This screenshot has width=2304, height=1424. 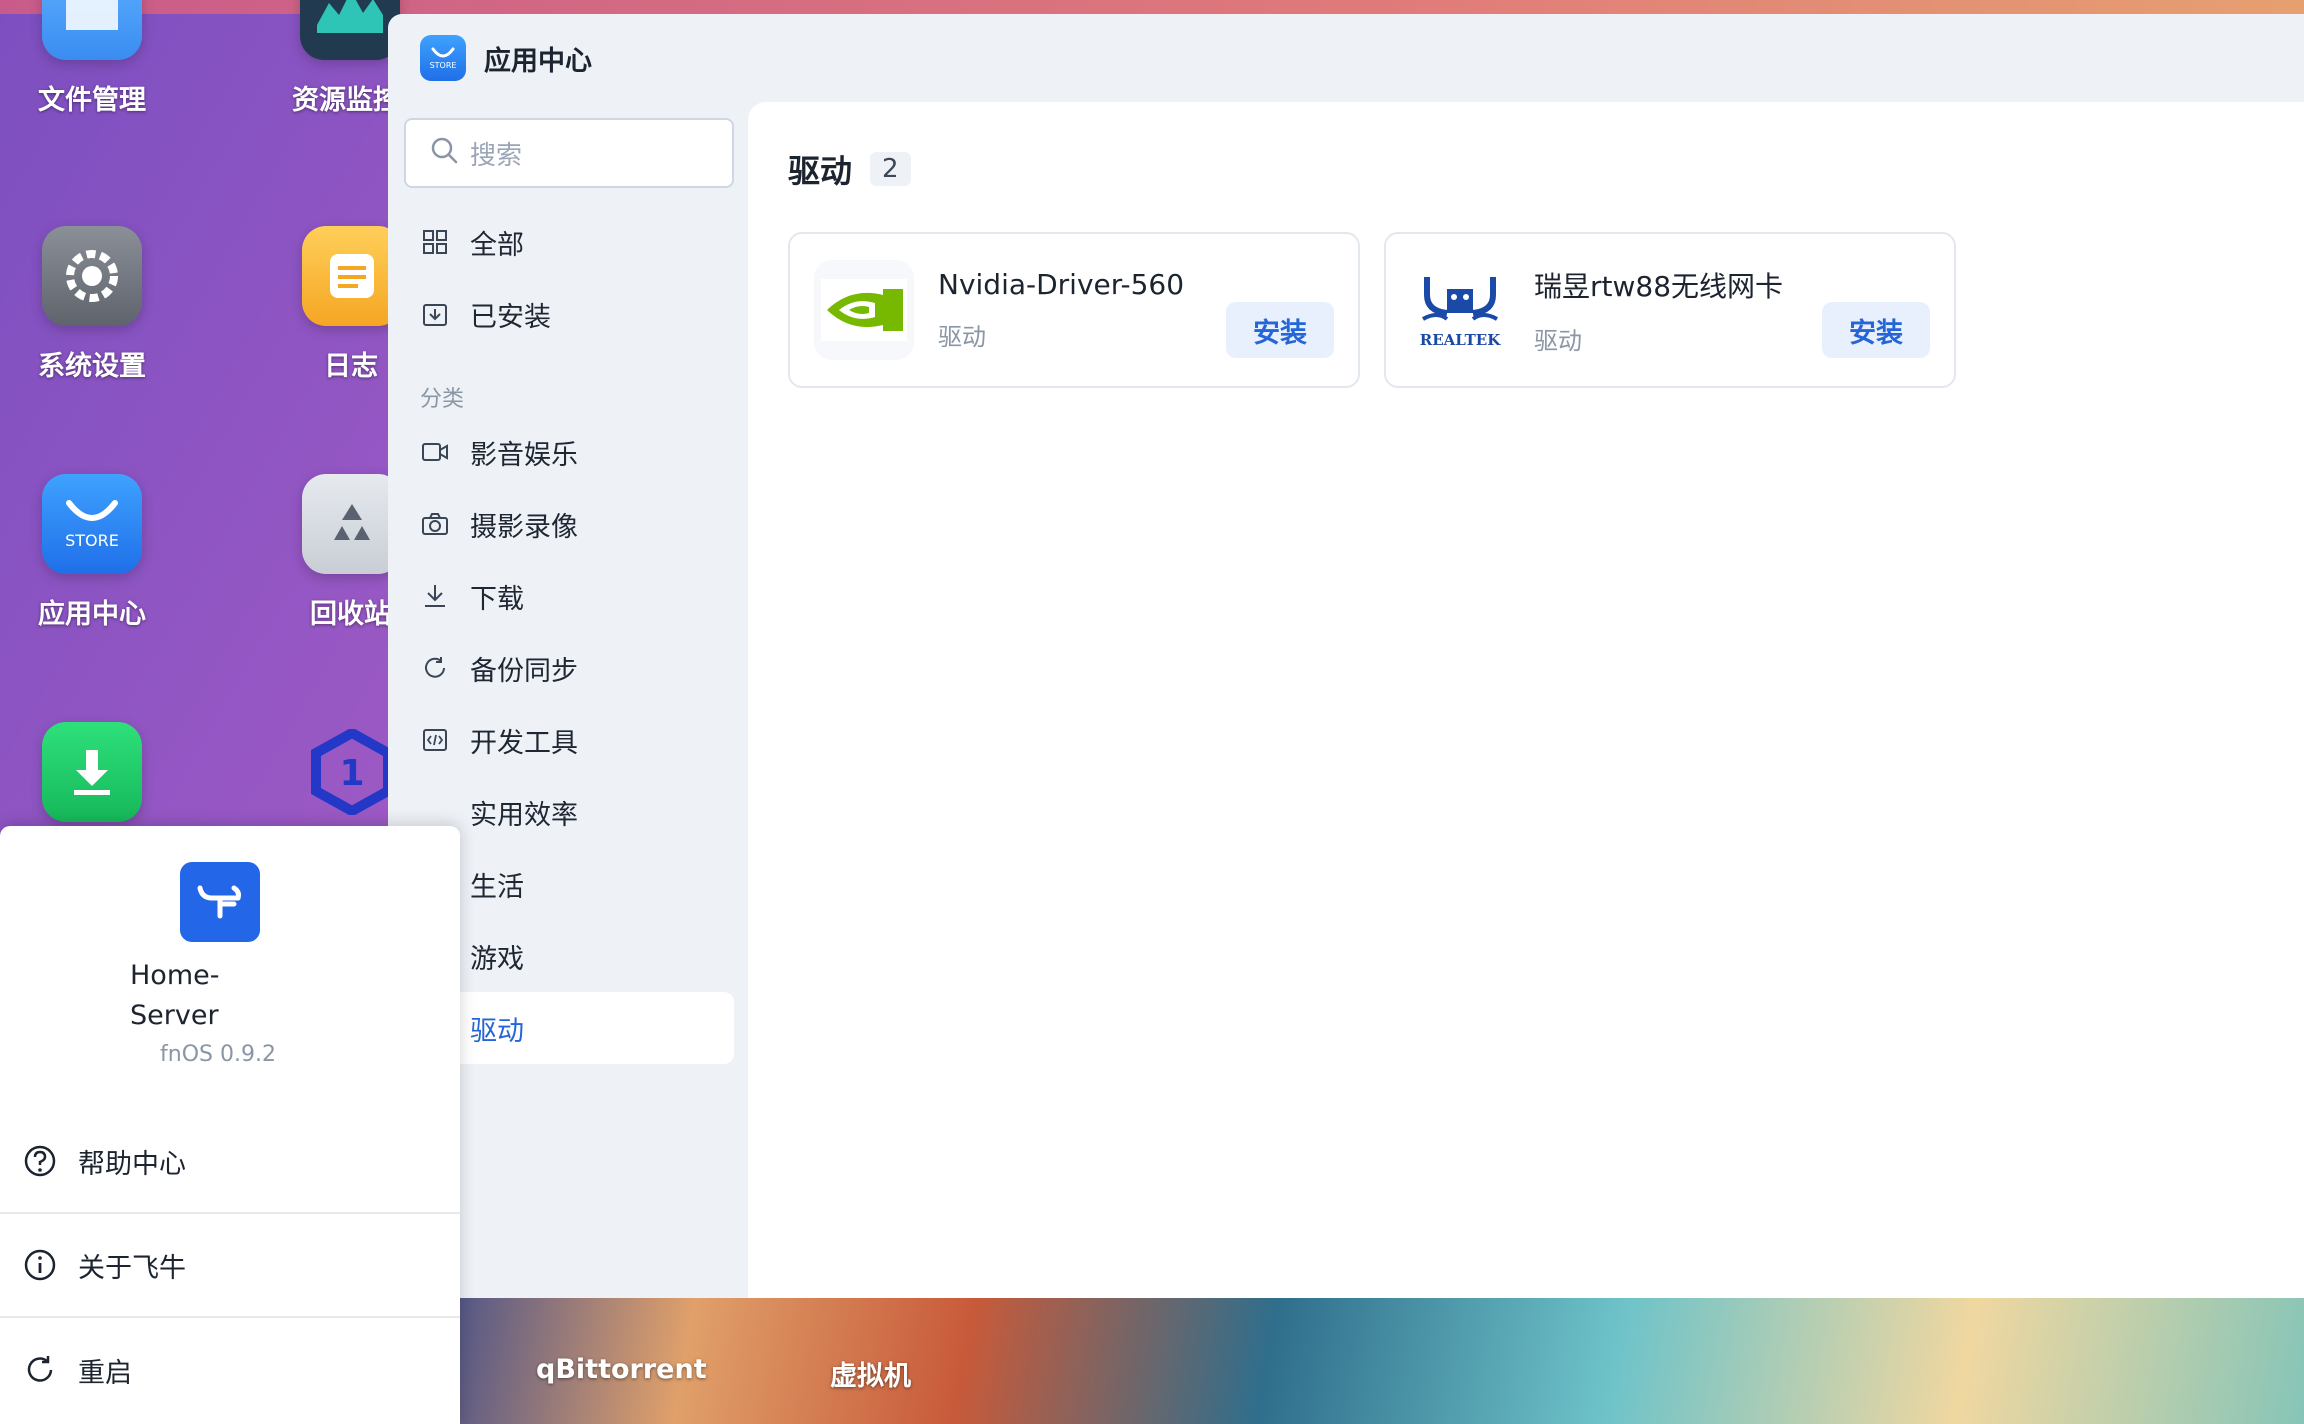 I want to click on code-icon, so click(x=435, y=740).